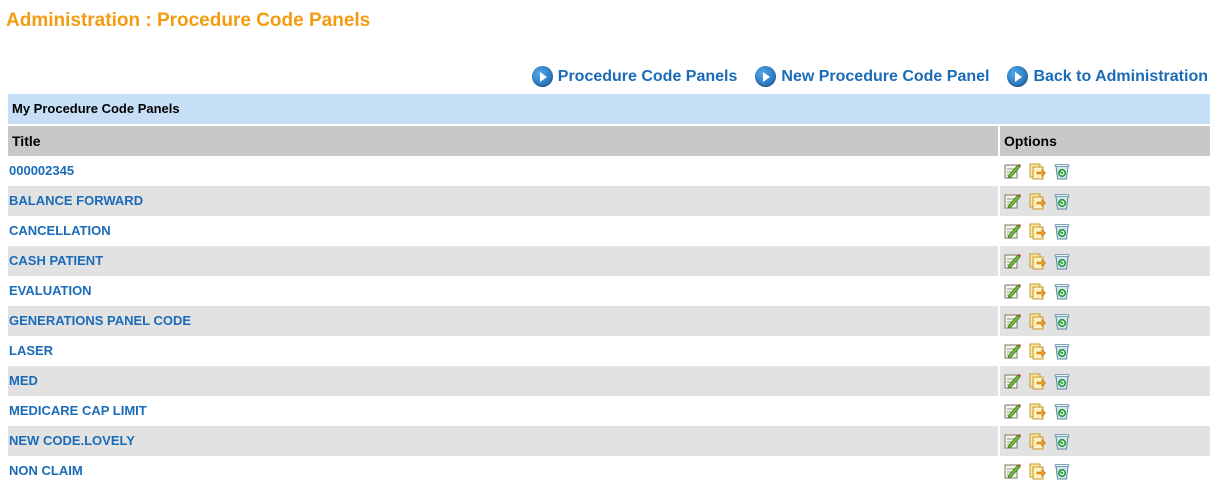 Image resolution: width=1221 pixels, height=486 pixels. I want to click on panel-title-link: 000002345, so click(41, 170).